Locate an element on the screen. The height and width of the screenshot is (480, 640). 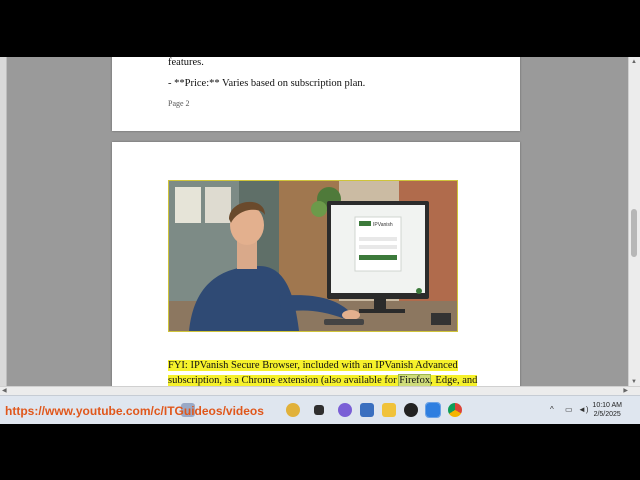
scroll-down-icon: ▼ is located at coordinates (634, 382).